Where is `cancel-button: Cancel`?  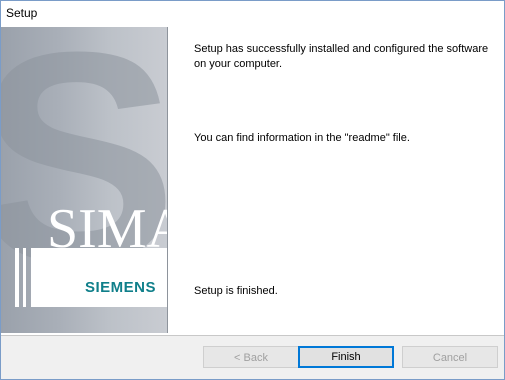
cancel-button: Cancel is located at coordinates (450, 357).